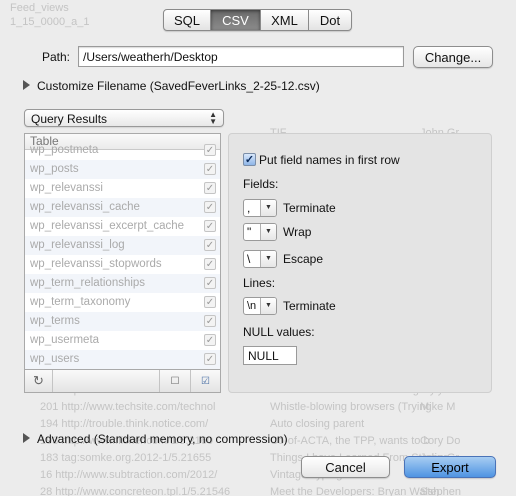 The width and height of the screenshot is (516, 496). Describe the element at coordinates (126, 458) in the screenshot. I see `background-text: 183 tag:somke.org.2012-1/5.21655` at that location.